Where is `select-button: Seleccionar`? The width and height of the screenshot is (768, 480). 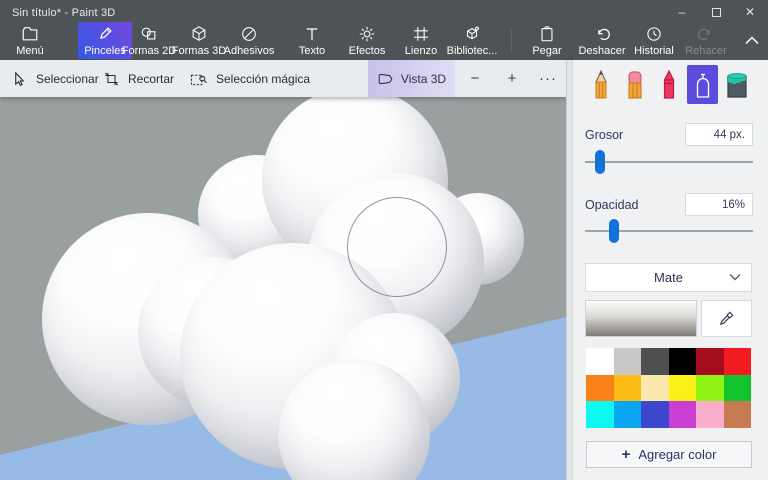 select-button: Seleccionar is located at coordinates (55, 78).